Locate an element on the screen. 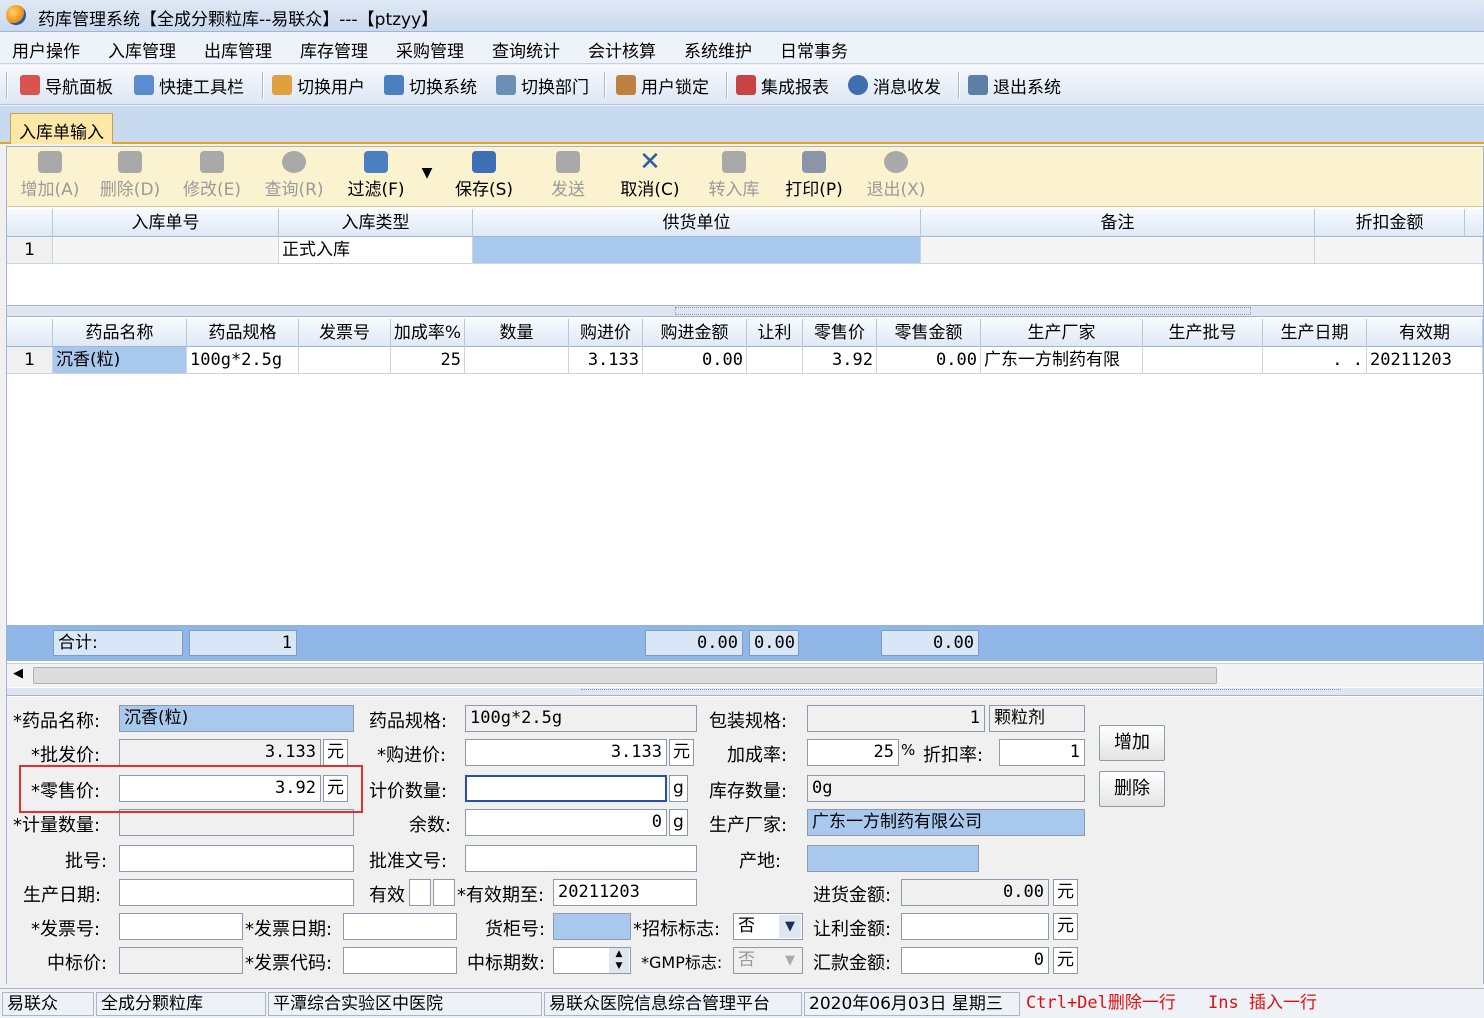 This screenshot has height=1018, width=1484. scroll-left-arrow-icon: ◀ is located at coordinates (18, 673).